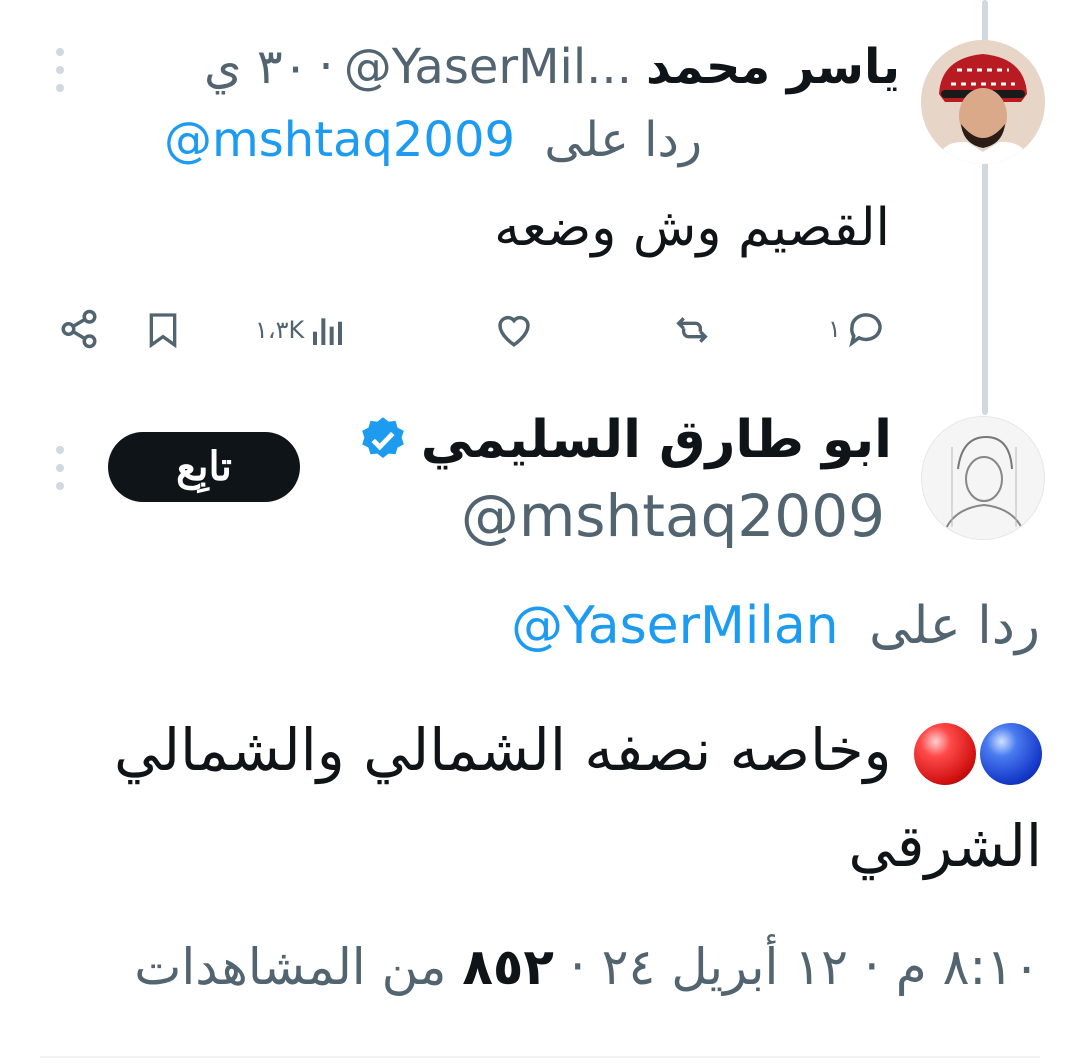 This screenshot has width=1080, height=1063. What do you see at coordinates (725, 967) in the screenshot?
I see `tweet-date: ١٢ أبريل ٢٤` at bounding box center [725, 967].